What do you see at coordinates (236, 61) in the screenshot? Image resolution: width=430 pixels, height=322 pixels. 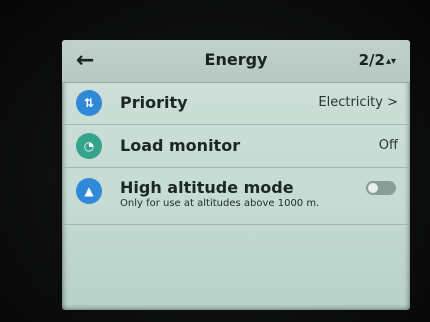 I see `header-bar: ← Energy 2/2▴▾` at bounding box center [236, 61].